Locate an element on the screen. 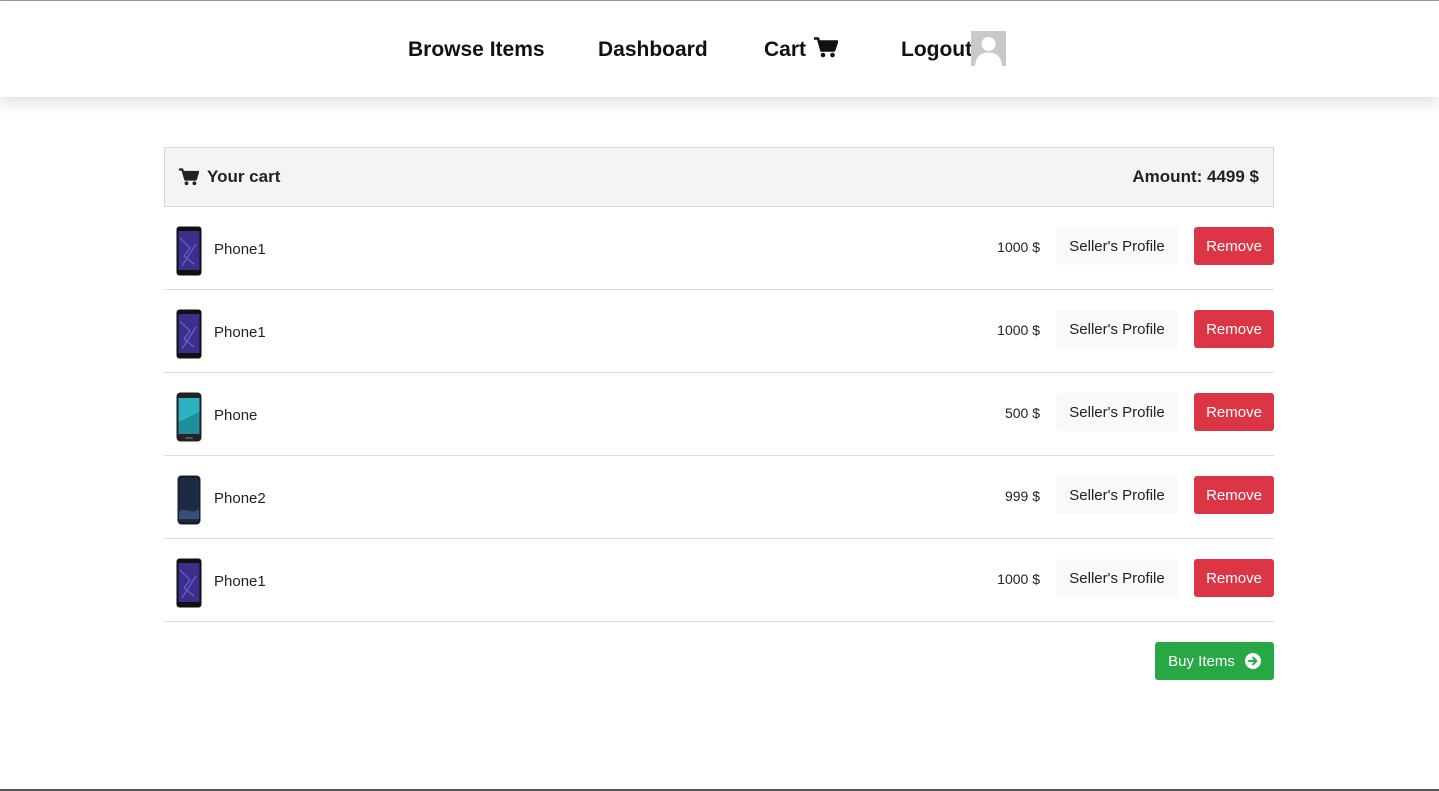 This screenshot has height=791, width=1439. nav-cart: Cart is located at coordinates (801, 50).